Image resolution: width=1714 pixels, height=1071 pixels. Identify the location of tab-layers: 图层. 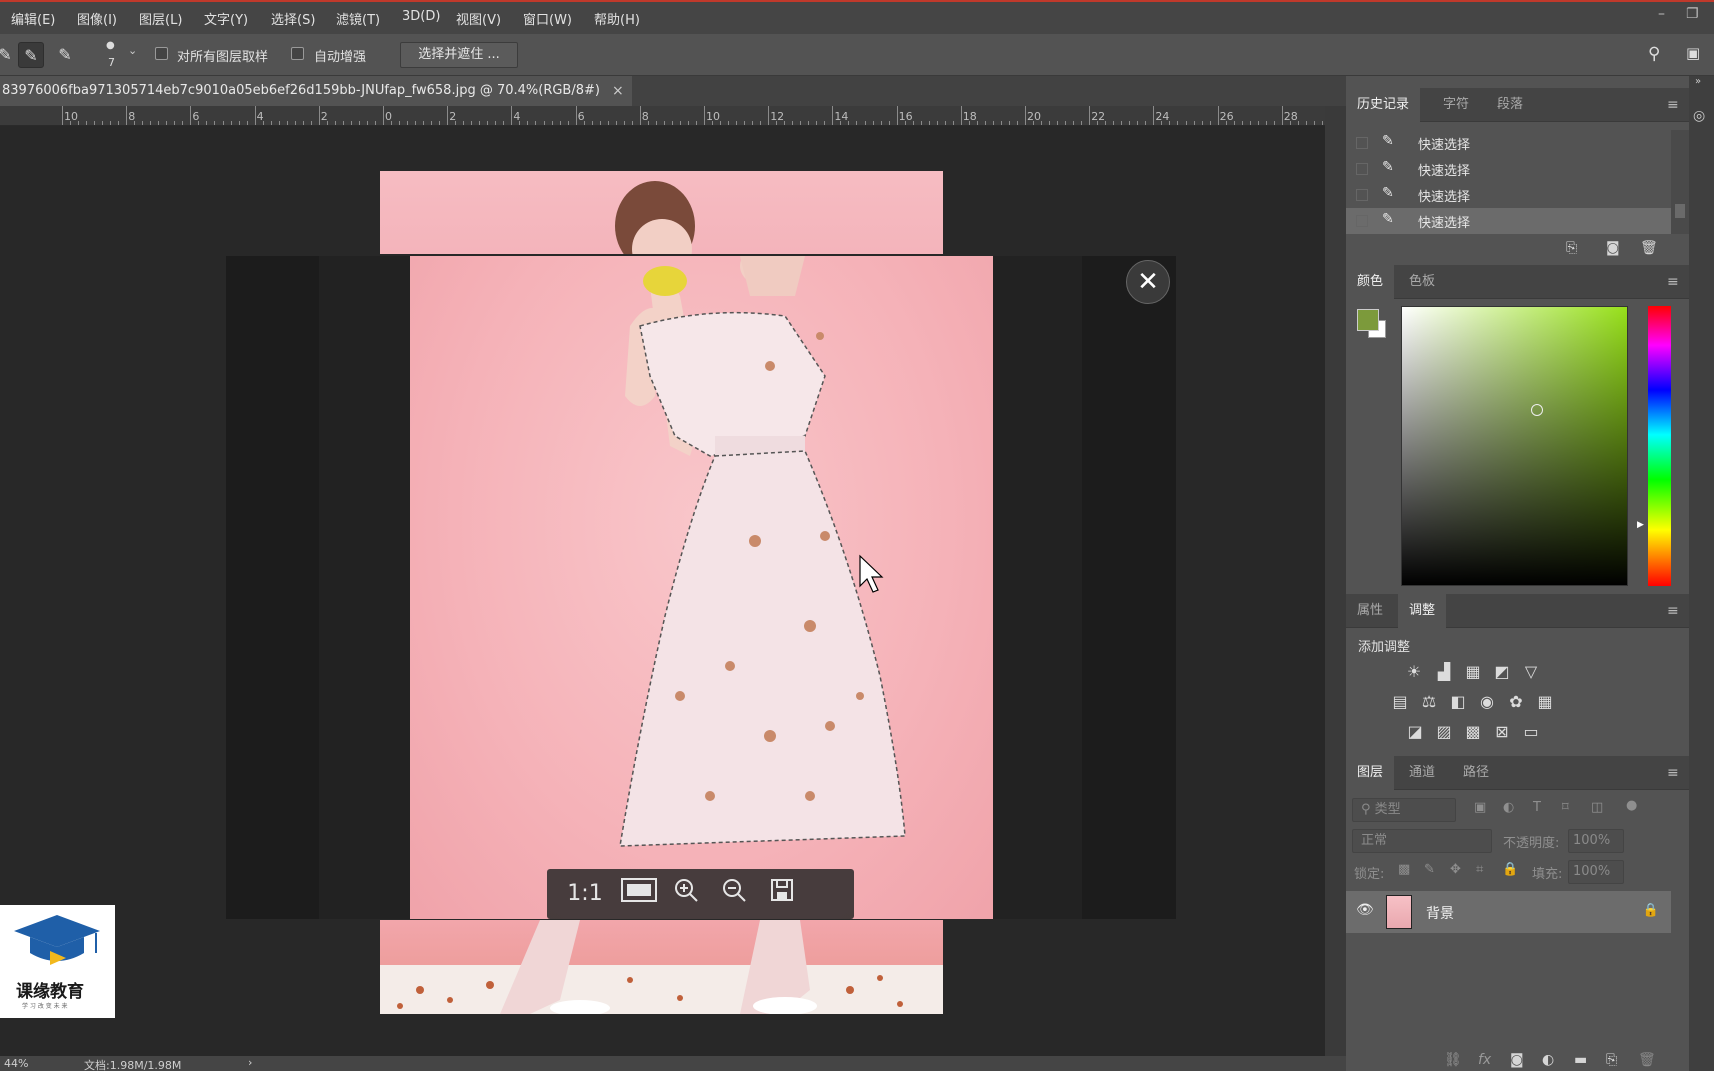
(1370, 773).